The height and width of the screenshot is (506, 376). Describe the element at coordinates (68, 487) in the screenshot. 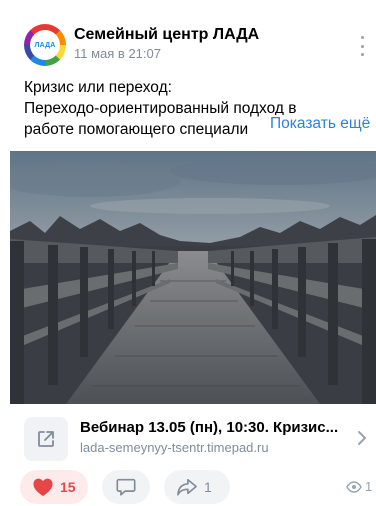

I see `like-count: 15` at that location.